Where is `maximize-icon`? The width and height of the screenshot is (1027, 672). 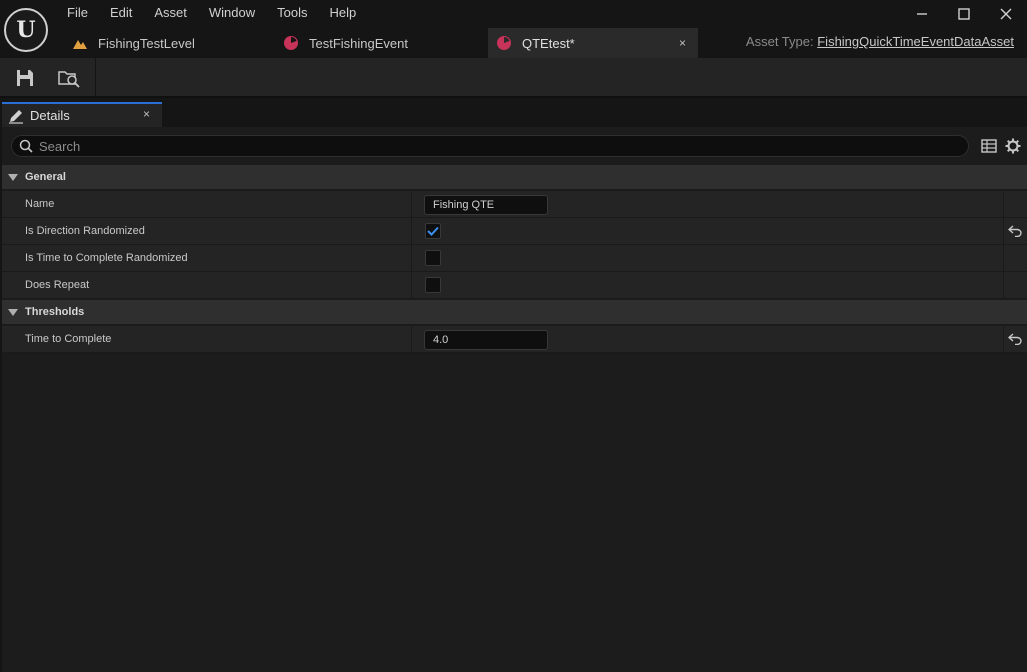
maximize-icon is located at coordinates (964, 14).